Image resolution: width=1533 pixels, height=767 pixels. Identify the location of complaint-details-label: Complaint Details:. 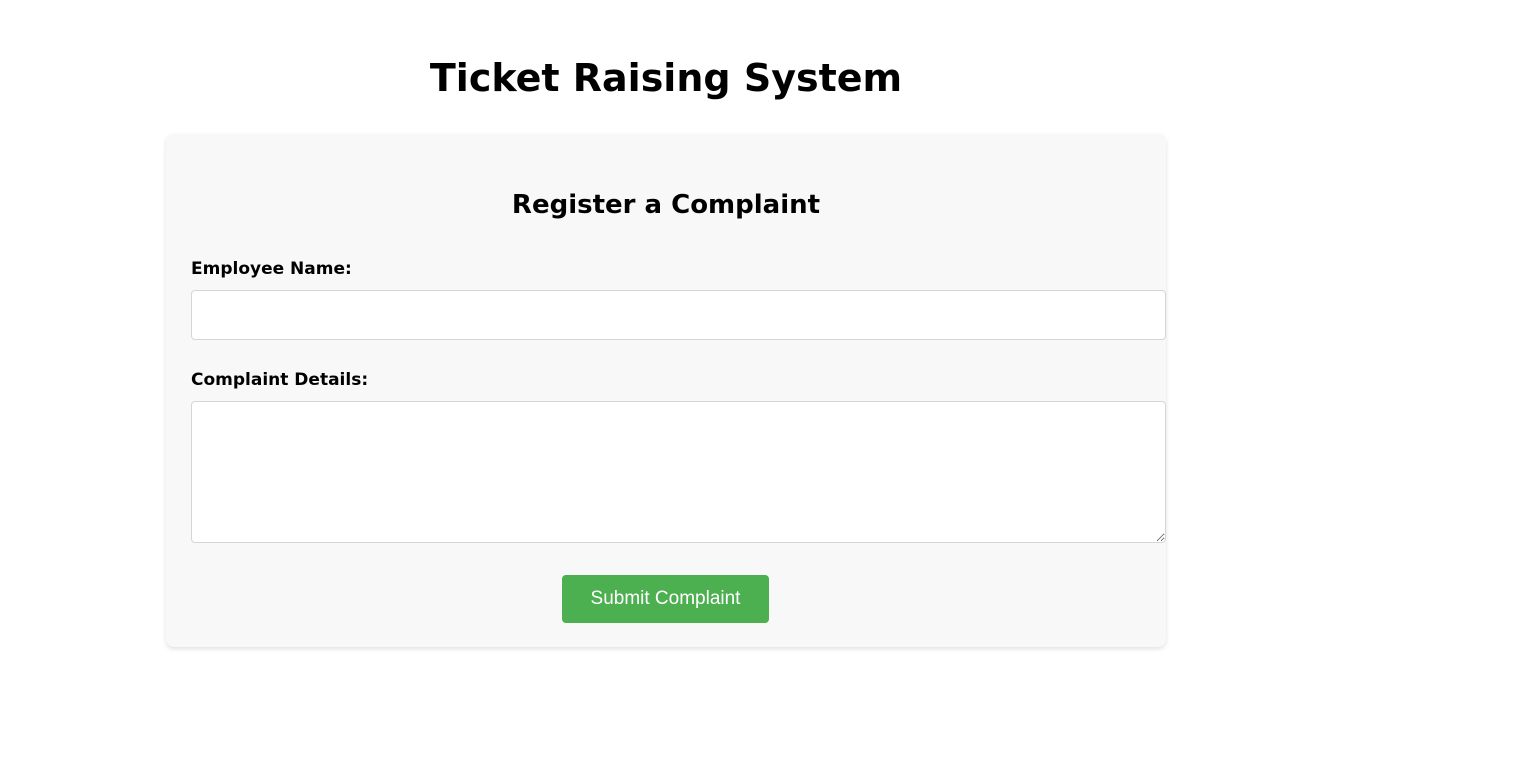
(280, 380).